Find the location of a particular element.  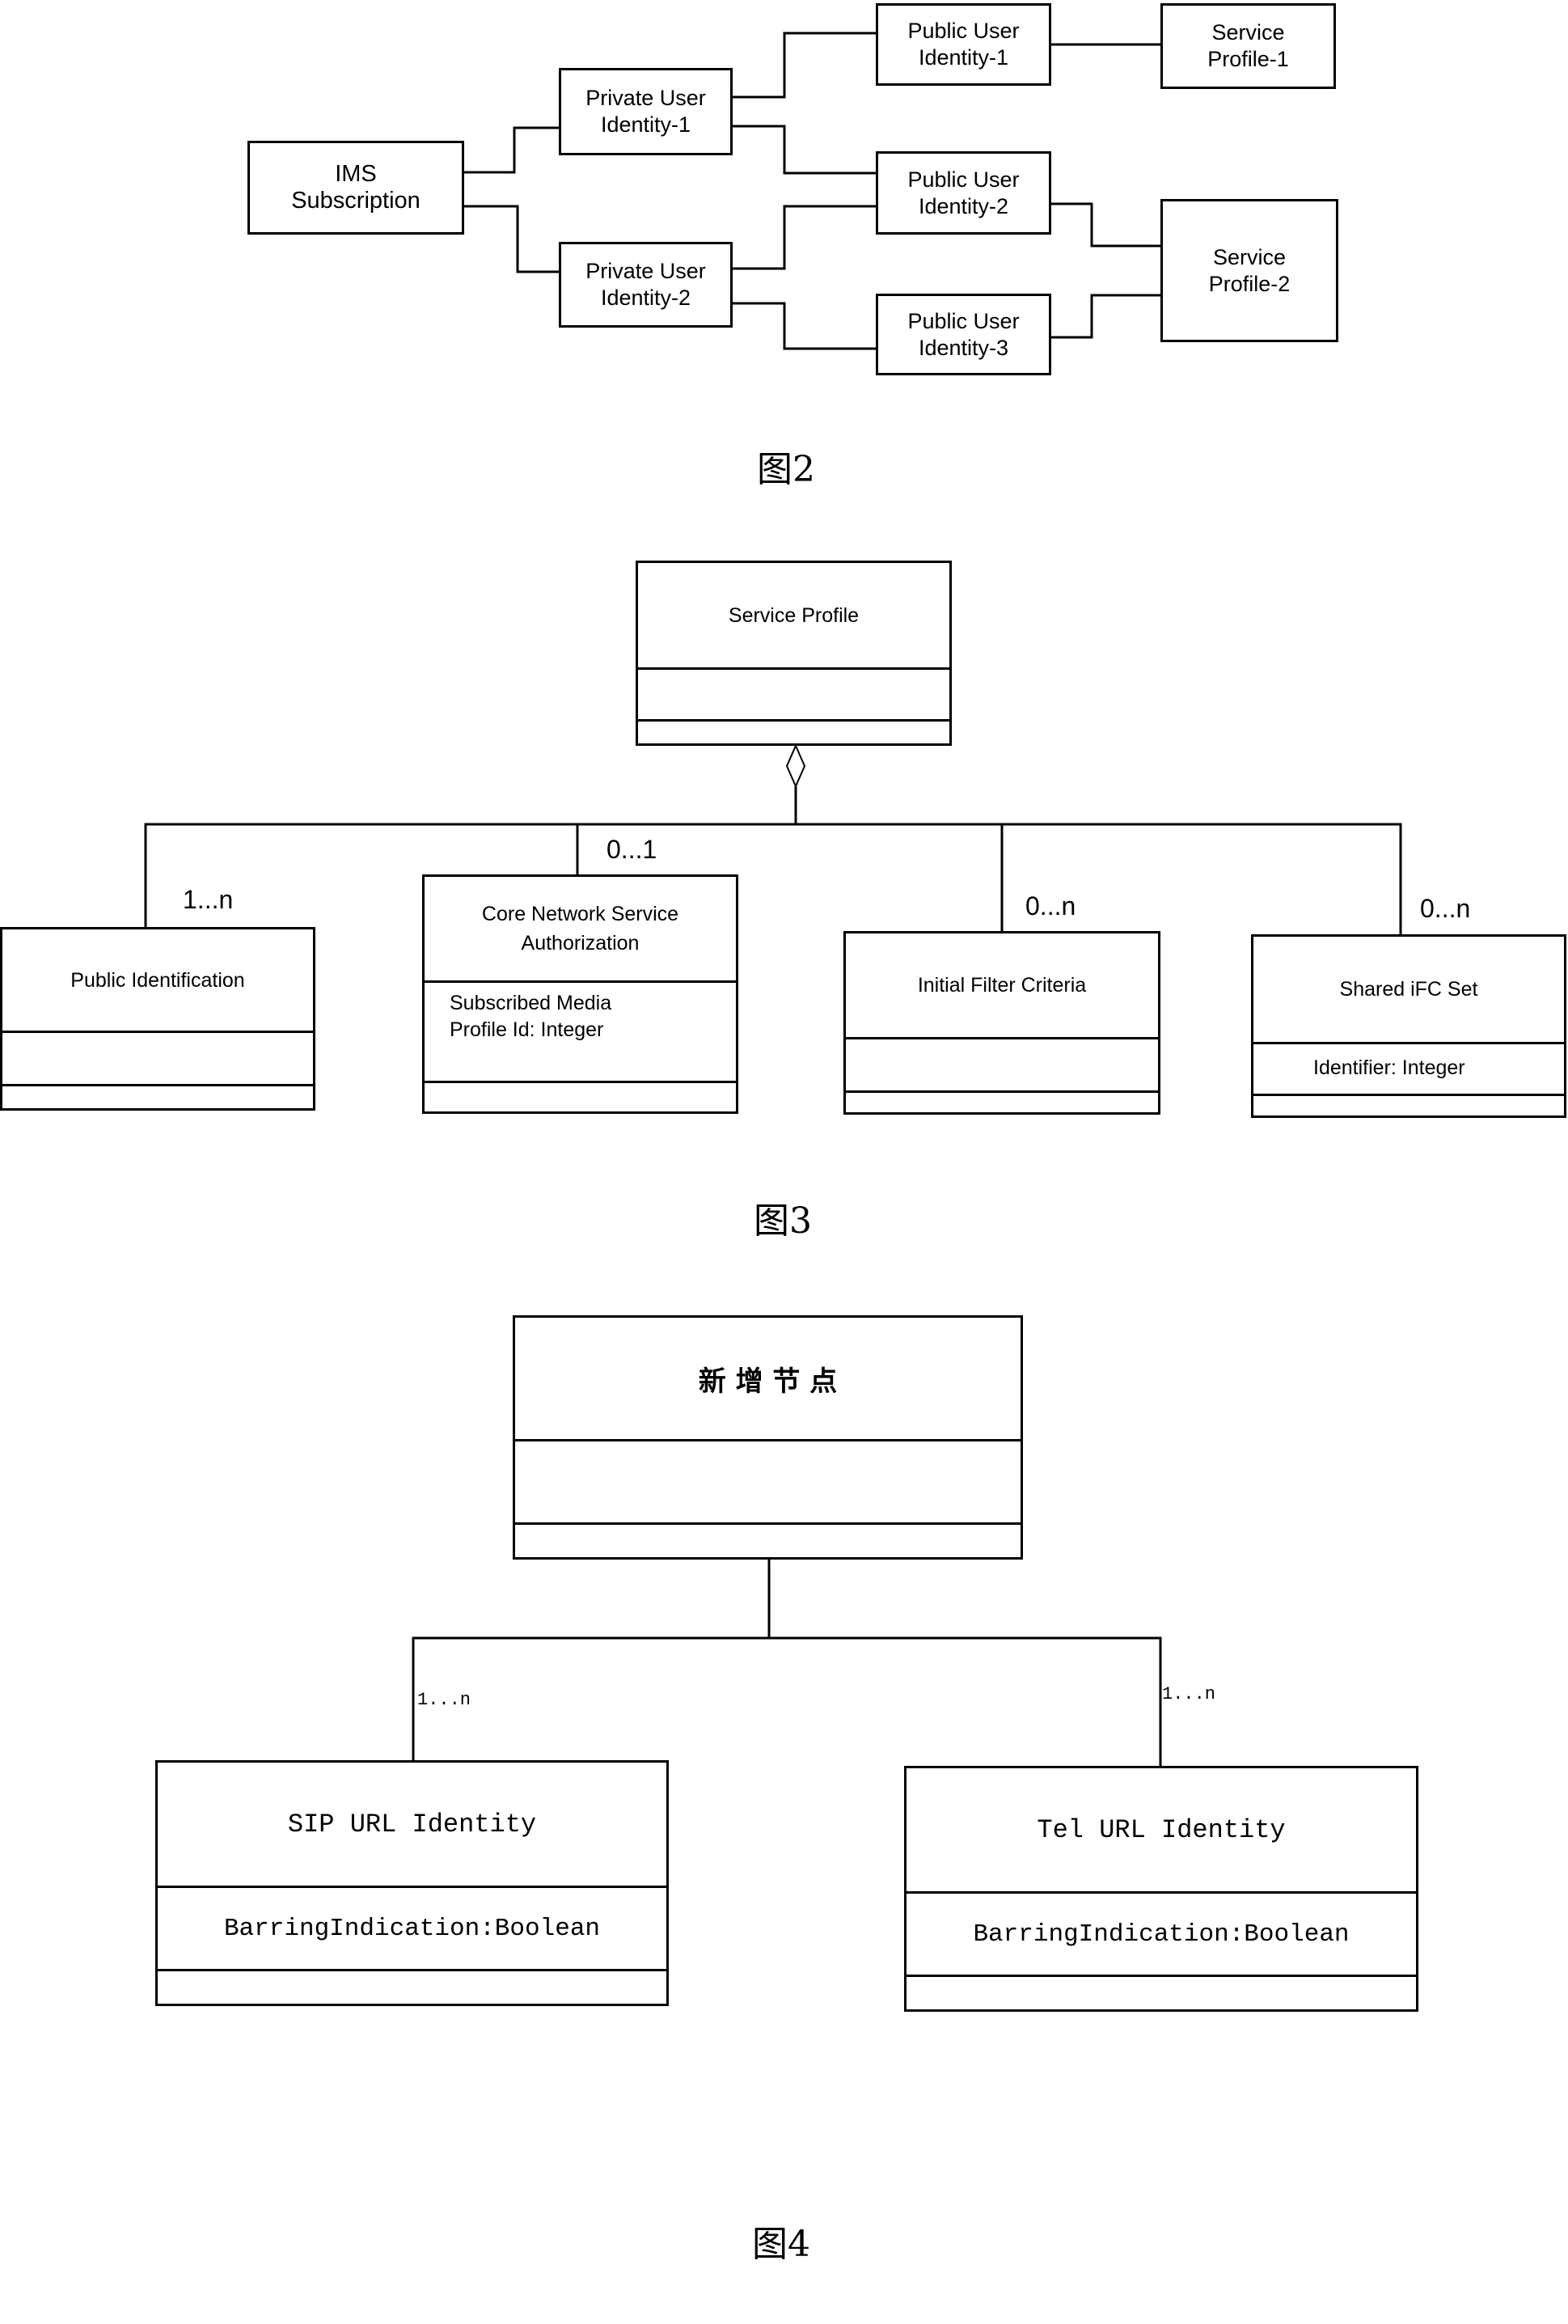

class-name: Initial Filter Criteria is located at coordinates (1002, 985).